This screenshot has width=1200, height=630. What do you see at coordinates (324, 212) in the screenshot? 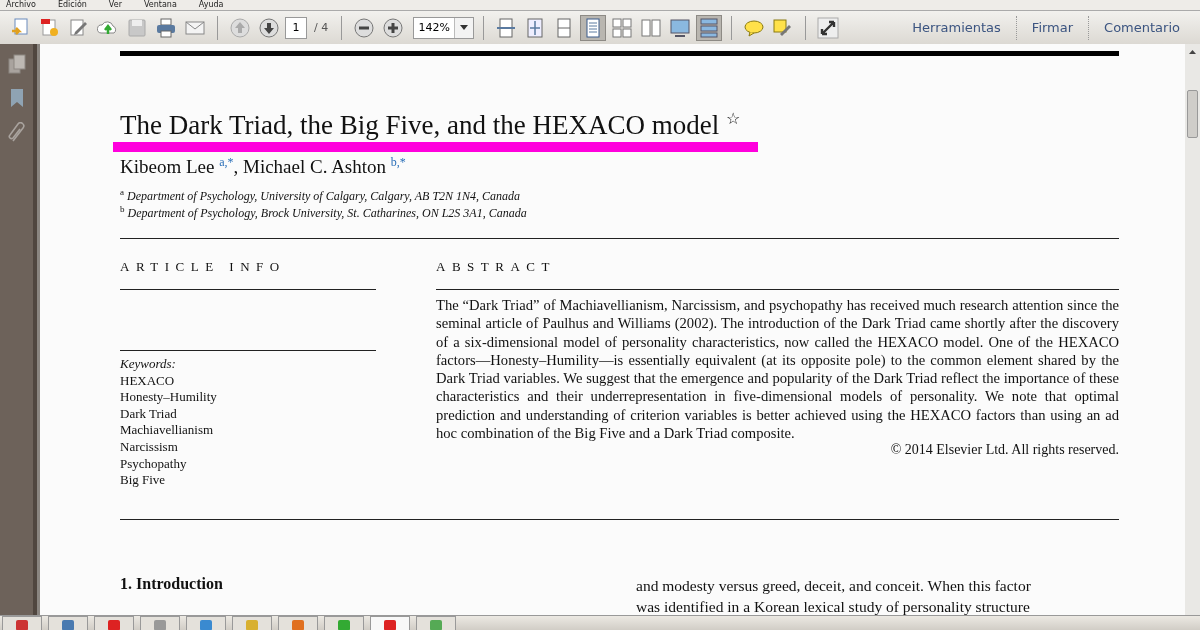
I see `affiliation: $^{b}$ Department of Psychology, Brock University, St. Catharines, ON L2S 3A1, Canada` at bounding box center [324, 212].